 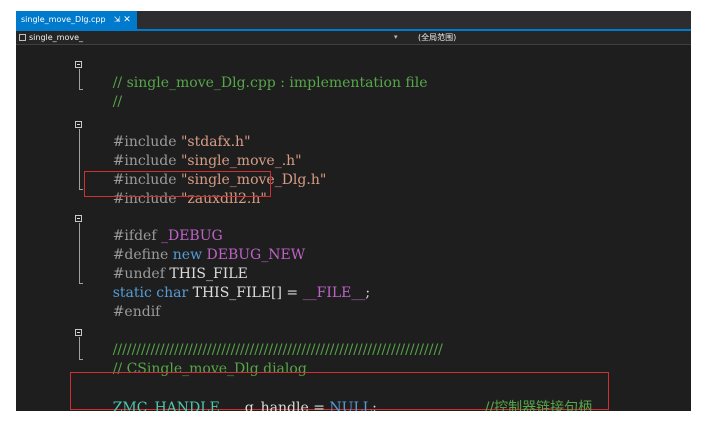 What do you see at coordinates (22, 37) in the screenshot?
I see `project-icon` at bounding box center [22, 37].